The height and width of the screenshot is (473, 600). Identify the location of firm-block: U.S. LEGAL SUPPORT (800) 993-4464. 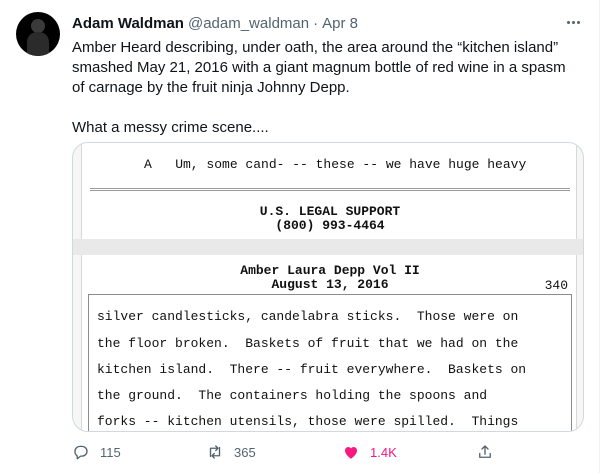
(330, 219).